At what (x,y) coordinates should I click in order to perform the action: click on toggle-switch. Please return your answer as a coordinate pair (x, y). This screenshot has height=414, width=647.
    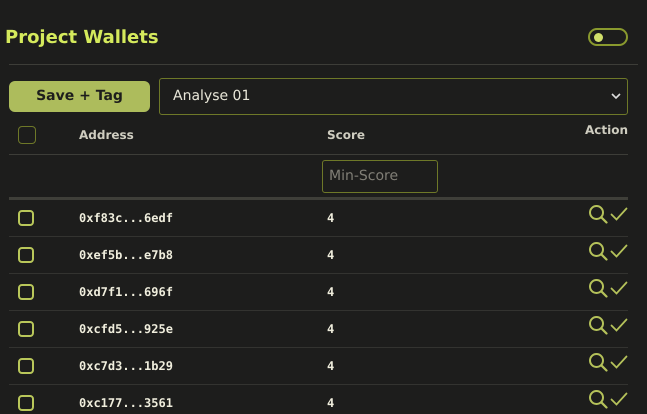
    Looking at the image, I should click on (608, 37).